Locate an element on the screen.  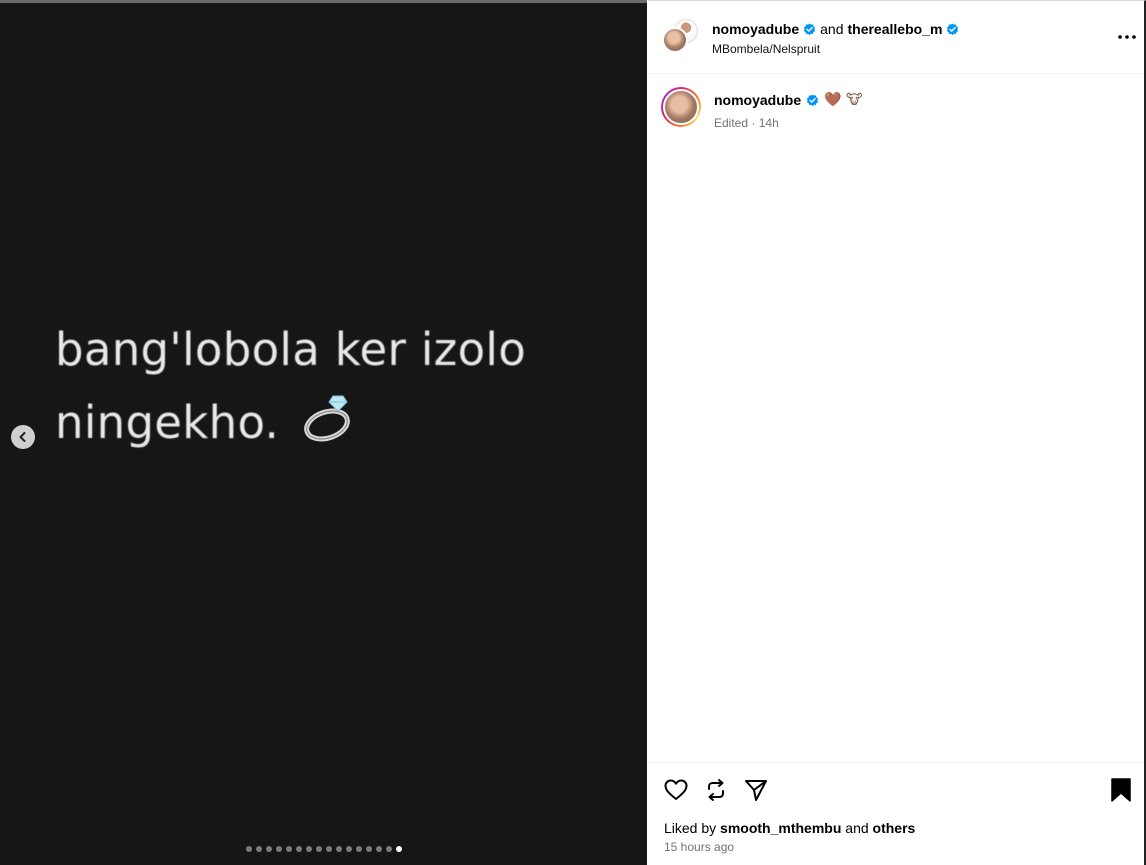
username-link: thereallebo_m is located at coordinates (894, 29).